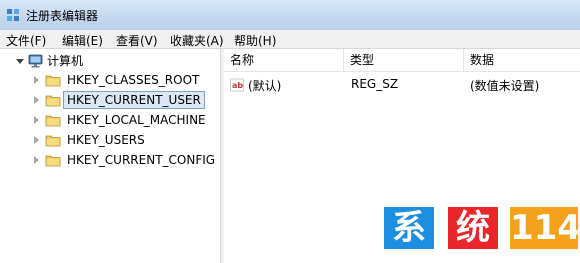 Image resolution: width=580 pixels, height=263 pixels. What do you see at coordinates (545, 228) in the screenshot?
I see `watermark-char-3: 114` at bounding box center [545, 228].